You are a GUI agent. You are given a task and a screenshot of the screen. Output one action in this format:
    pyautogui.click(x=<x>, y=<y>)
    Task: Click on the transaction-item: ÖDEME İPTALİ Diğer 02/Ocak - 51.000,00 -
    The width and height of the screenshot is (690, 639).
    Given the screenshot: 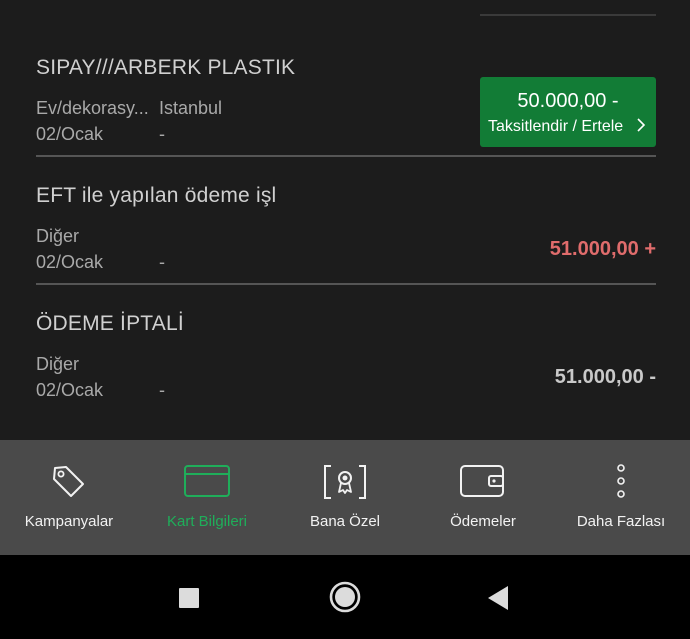 What is the action you would take?
    pyautogui.click(x=346, y=360)
    